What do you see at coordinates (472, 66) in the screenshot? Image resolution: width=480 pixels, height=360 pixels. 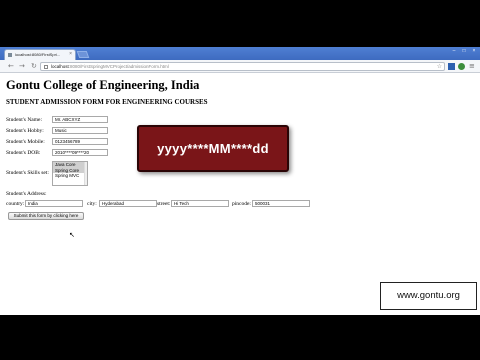 I see `wrench-icon: ≡` at bounding box center [472, 66].